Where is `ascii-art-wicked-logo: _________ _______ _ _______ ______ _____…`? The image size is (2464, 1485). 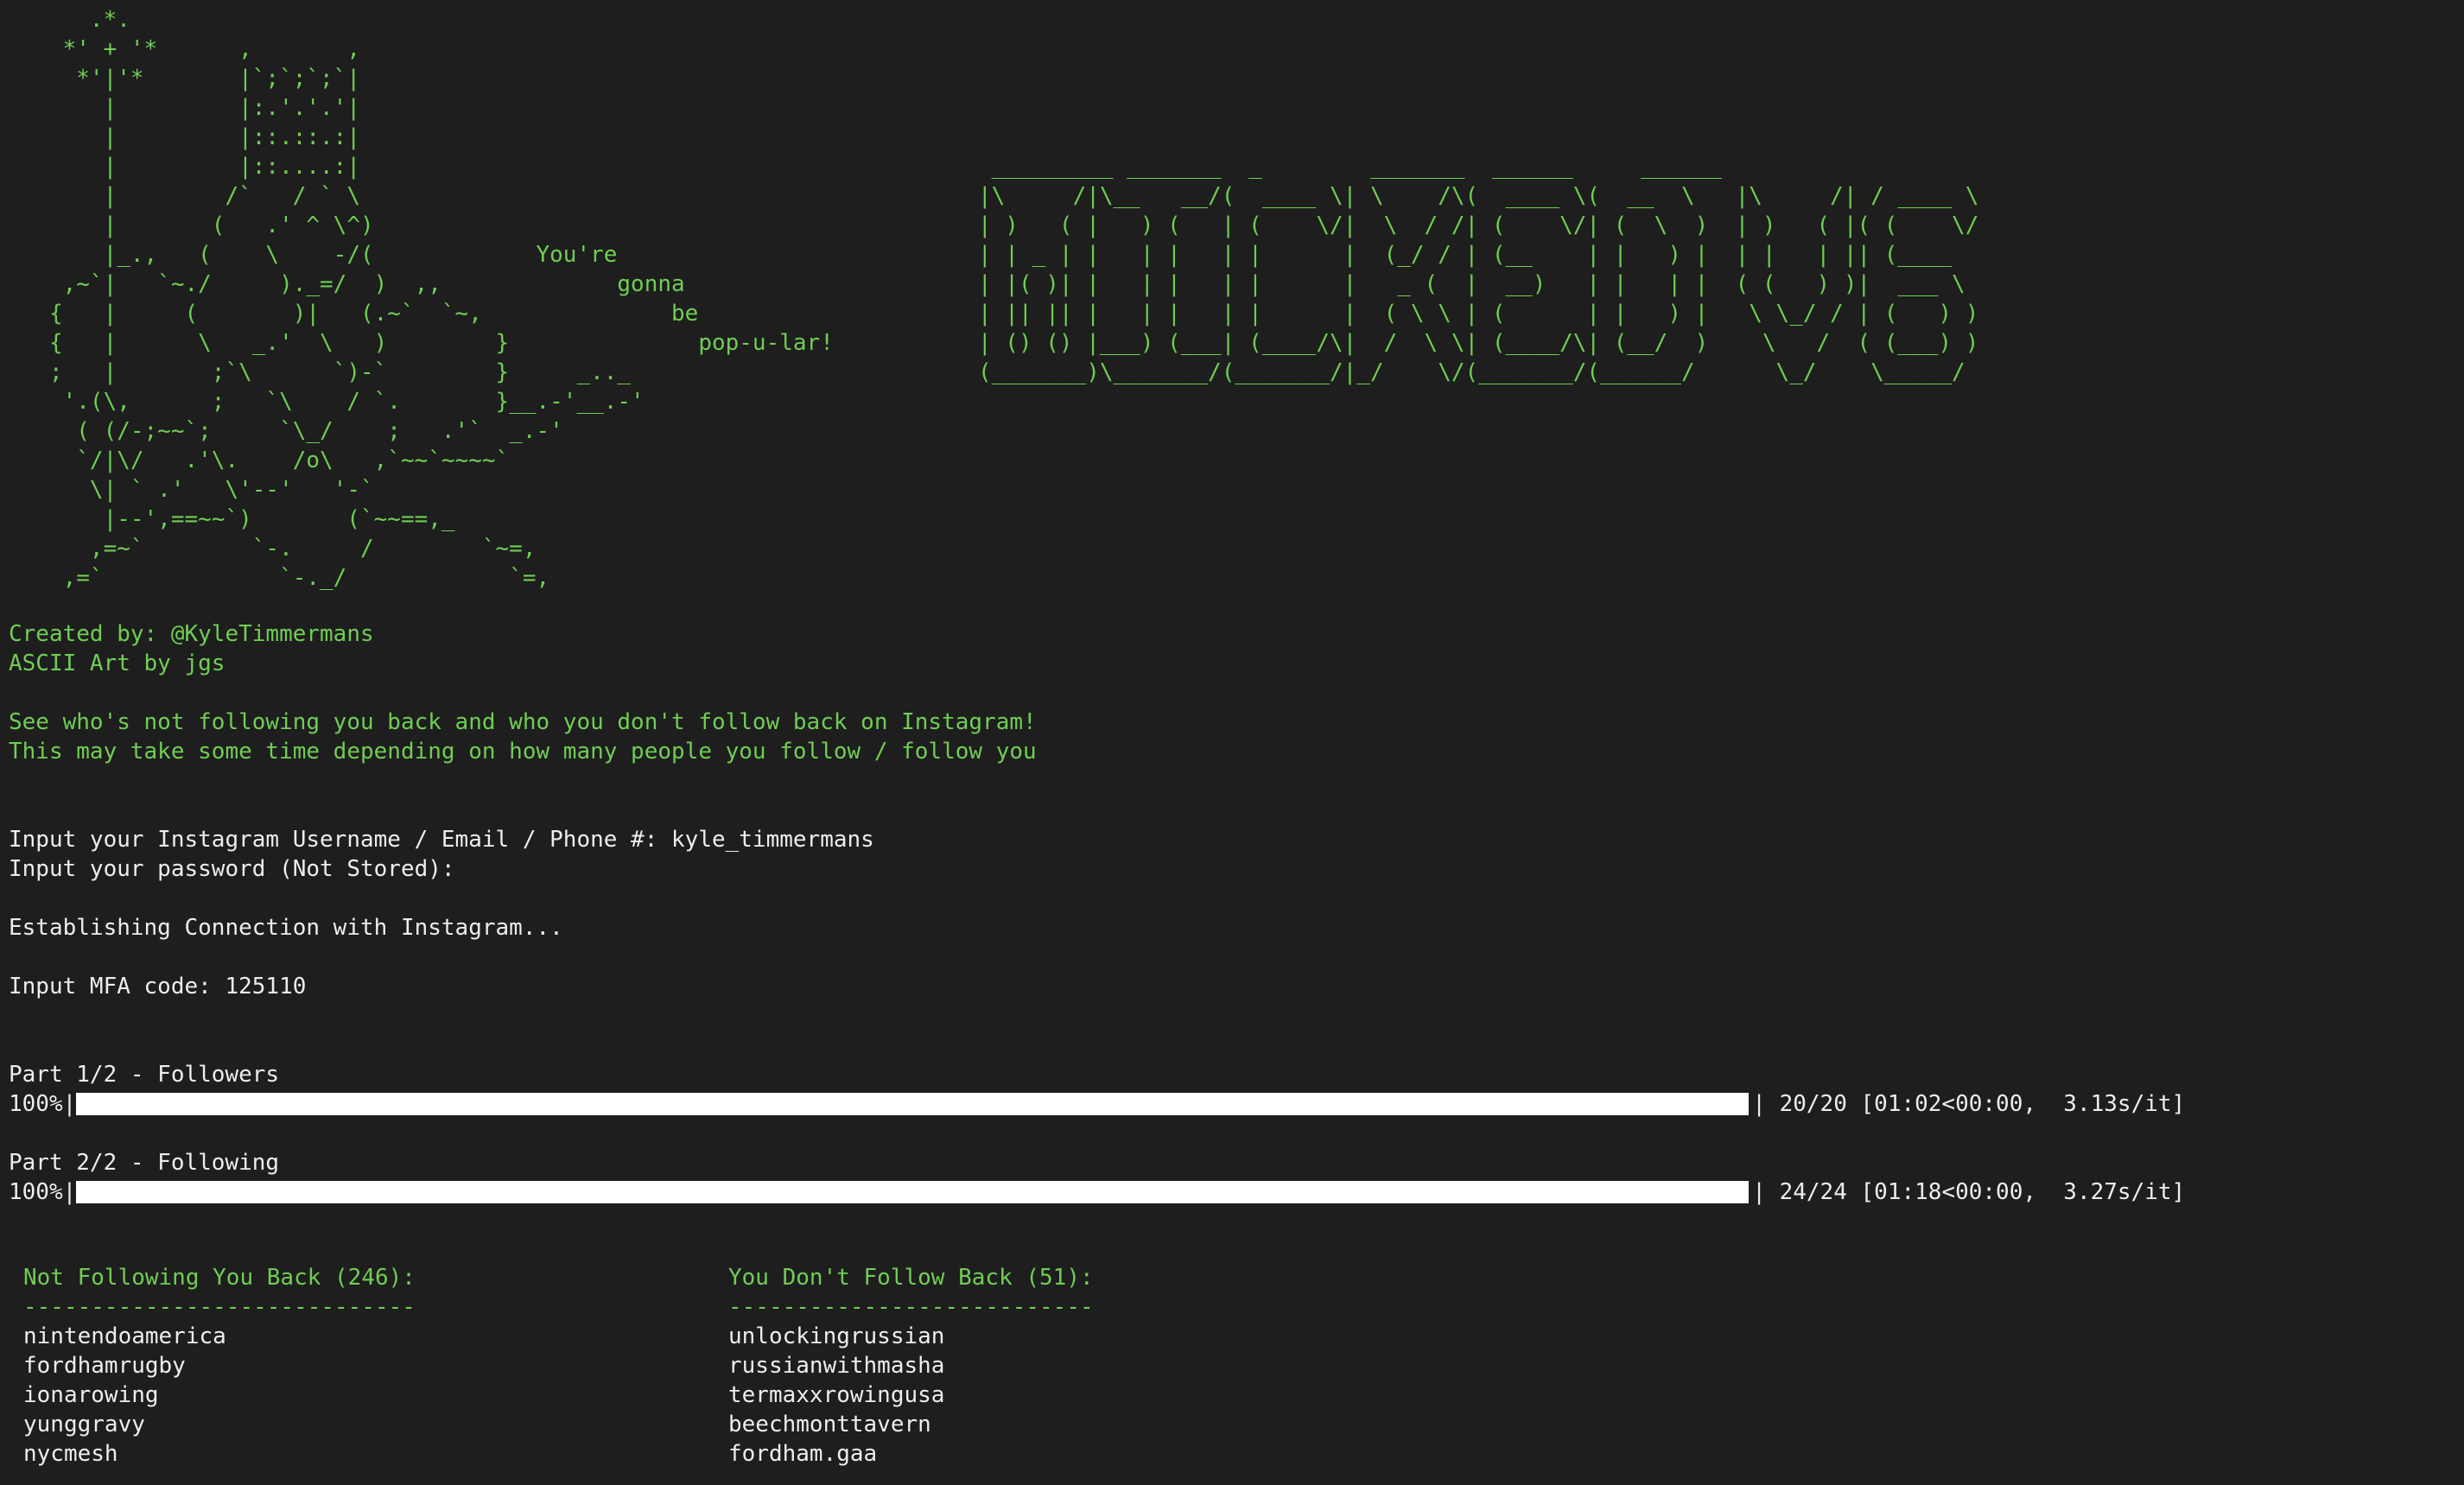
ascii-art-wicked-logo: _________ _______ _ _______ ______ _____… is located at coordinates (1478, 269).